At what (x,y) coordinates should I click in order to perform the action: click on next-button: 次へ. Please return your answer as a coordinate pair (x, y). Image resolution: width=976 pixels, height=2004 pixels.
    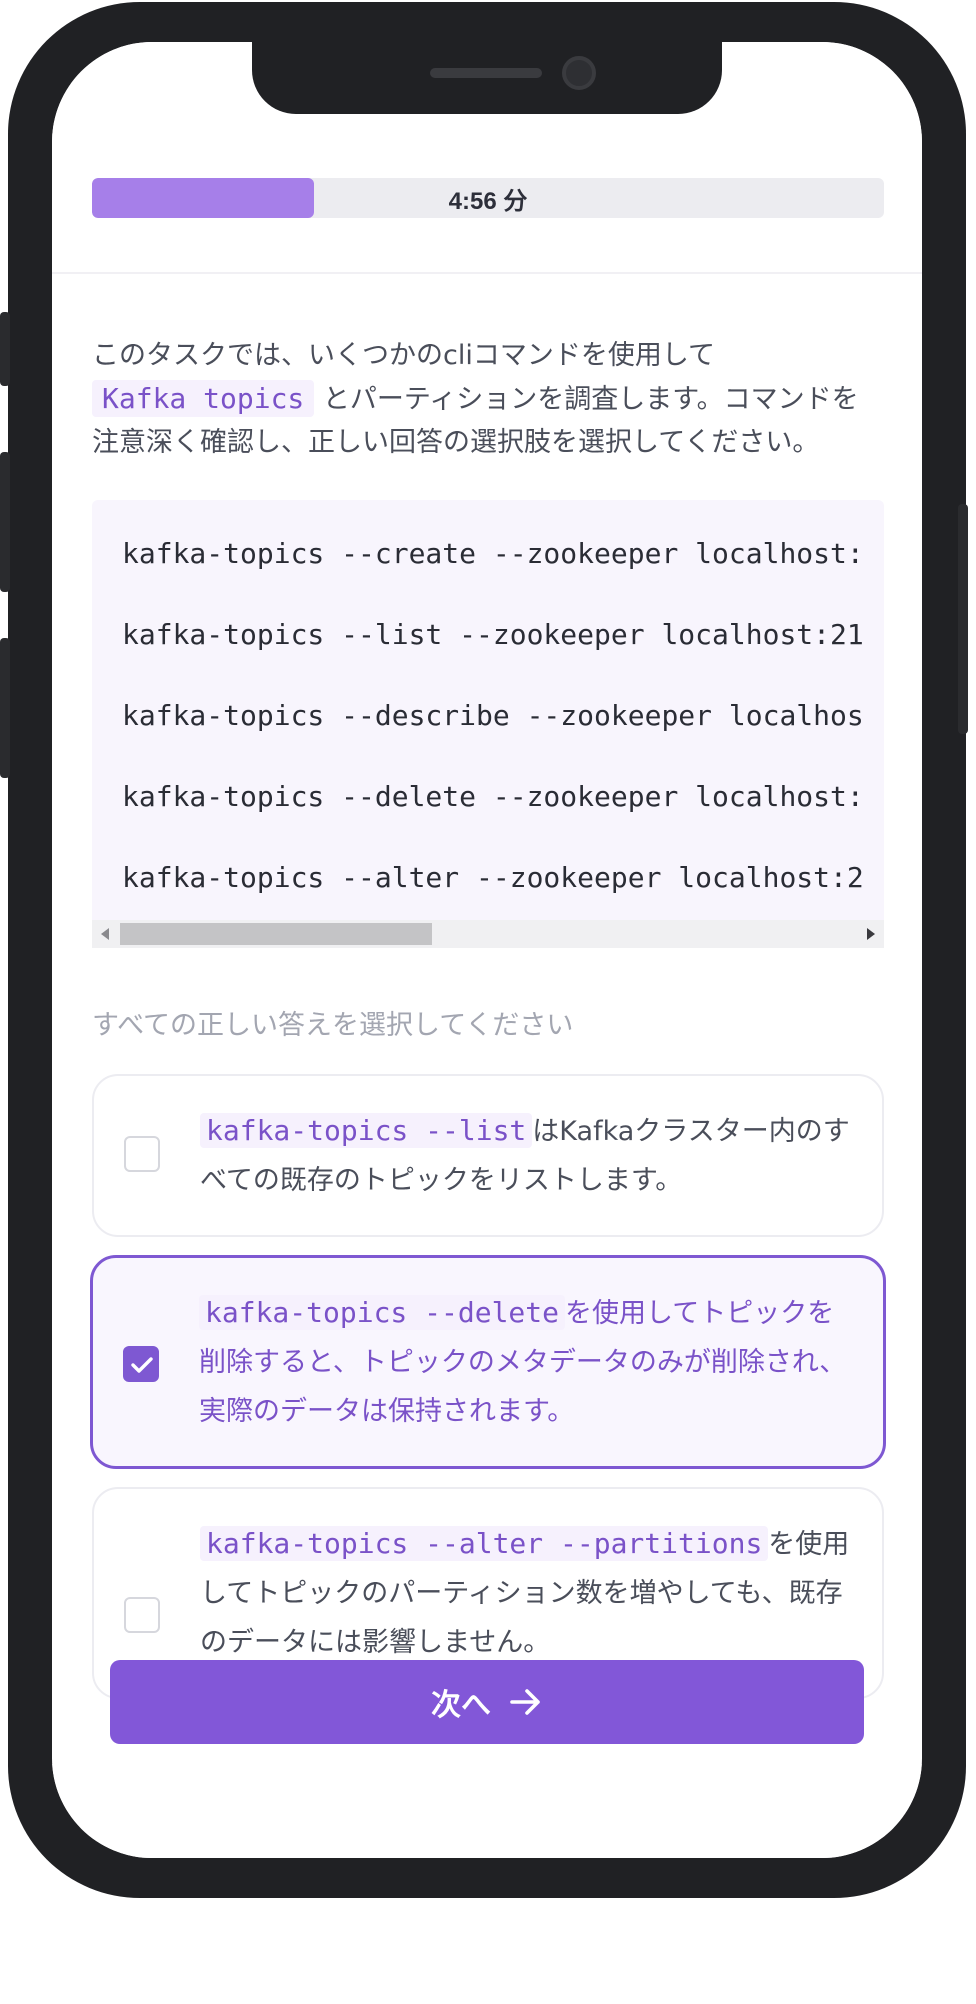
    Looking at the image, I should click on (487, 1702).